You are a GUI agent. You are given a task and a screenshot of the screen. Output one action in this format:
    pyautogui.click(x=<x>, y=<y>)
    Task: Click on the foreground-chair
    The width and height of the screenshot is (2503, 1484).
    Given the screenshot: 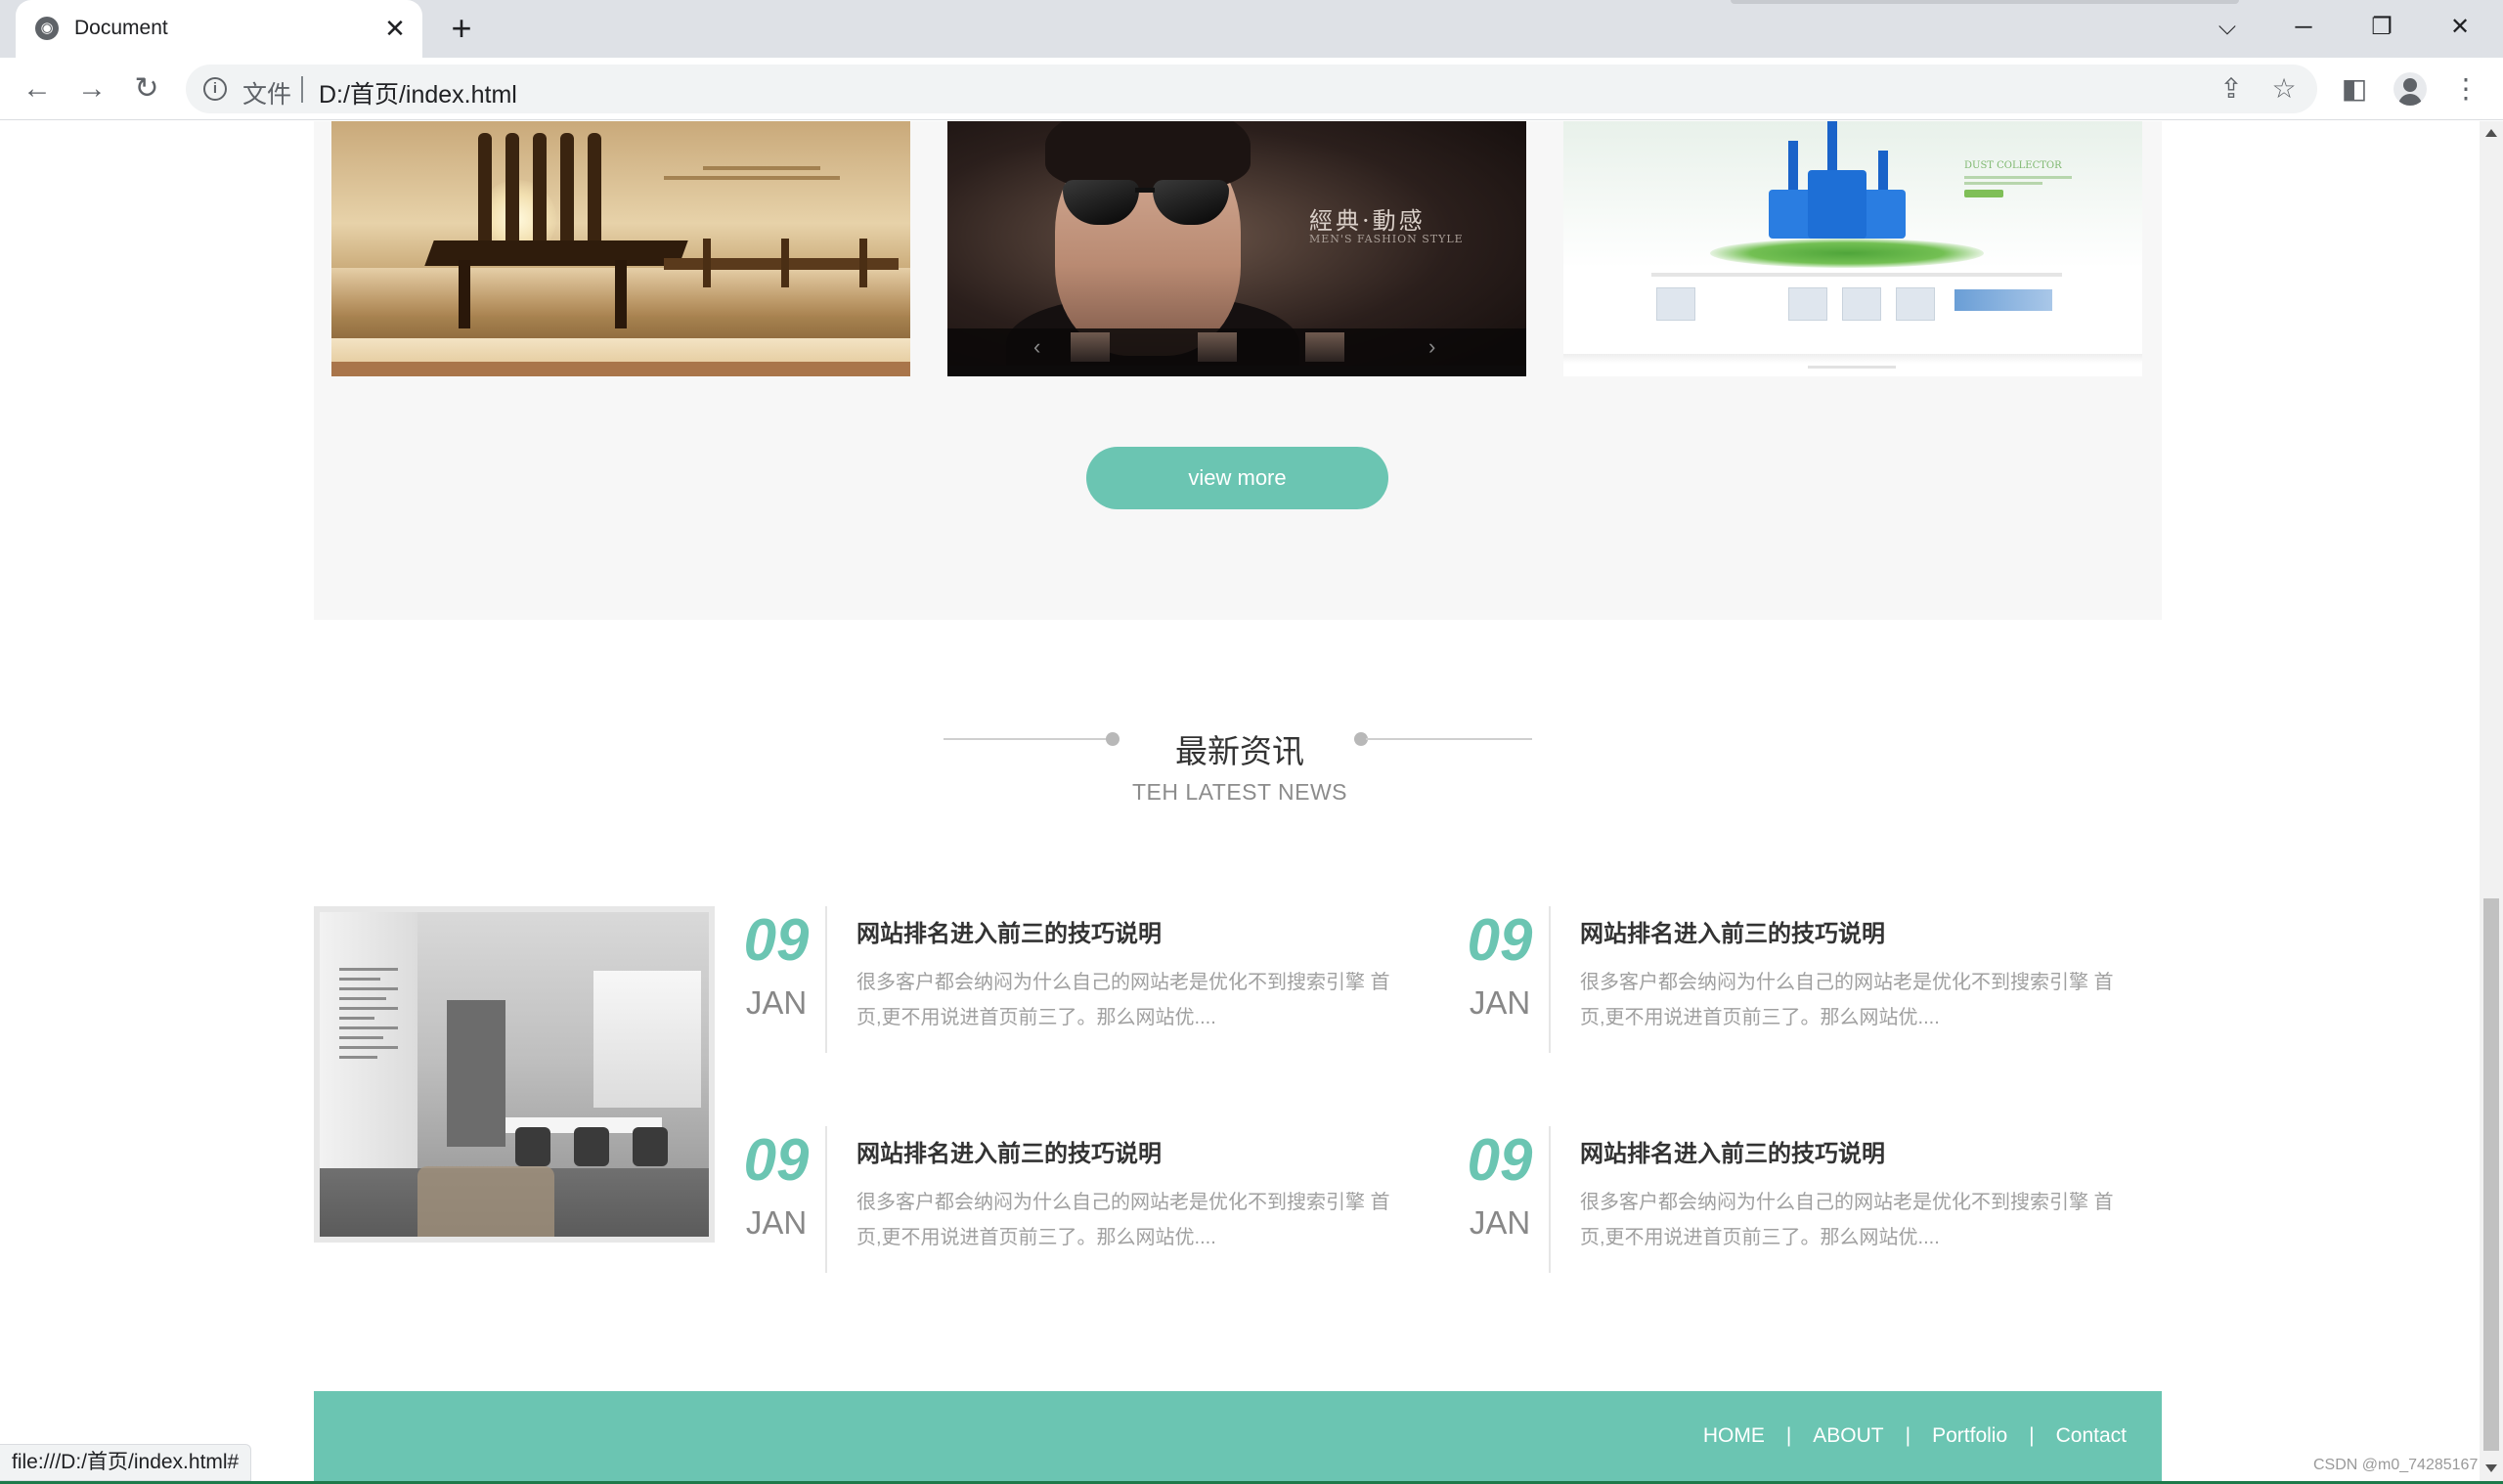 What is the action you would take?
    pyautogui.click(x=485, y=1201)
    